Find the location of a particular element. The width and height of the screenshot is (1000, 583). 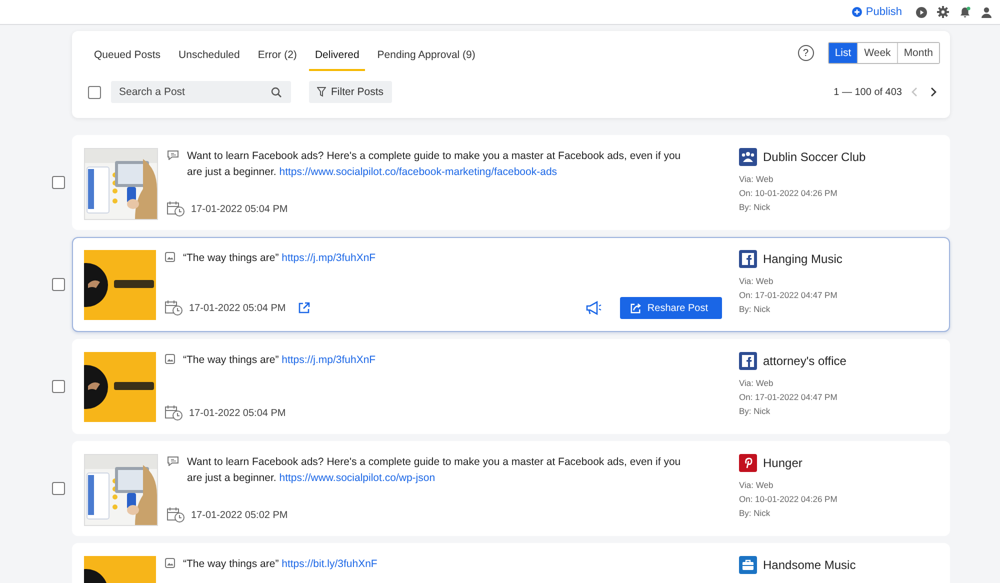

account-name: attorney's office is located at coordinates (804, 361).